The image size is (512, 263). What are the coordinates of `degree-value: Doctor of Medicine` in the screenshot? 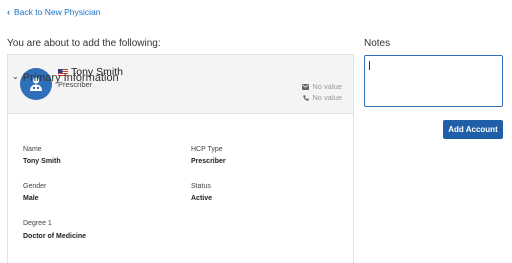 It's located at (55, 236).